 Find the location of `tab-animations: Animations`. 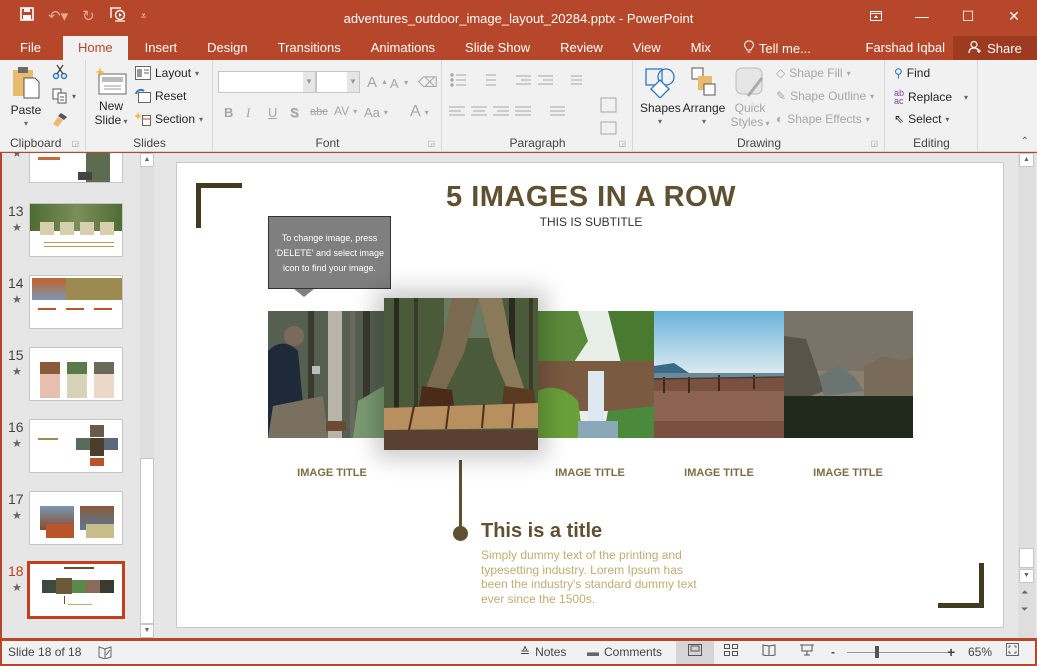

tab-animations: Animations is located at coordinates (403, 48).